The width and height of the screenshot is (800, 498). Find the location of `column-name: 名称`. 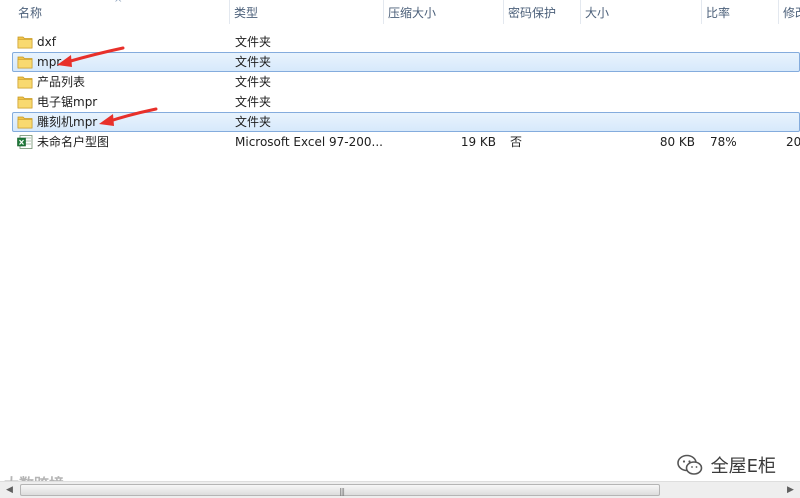

column-name: 名称 is located at coordinates (28, 12).